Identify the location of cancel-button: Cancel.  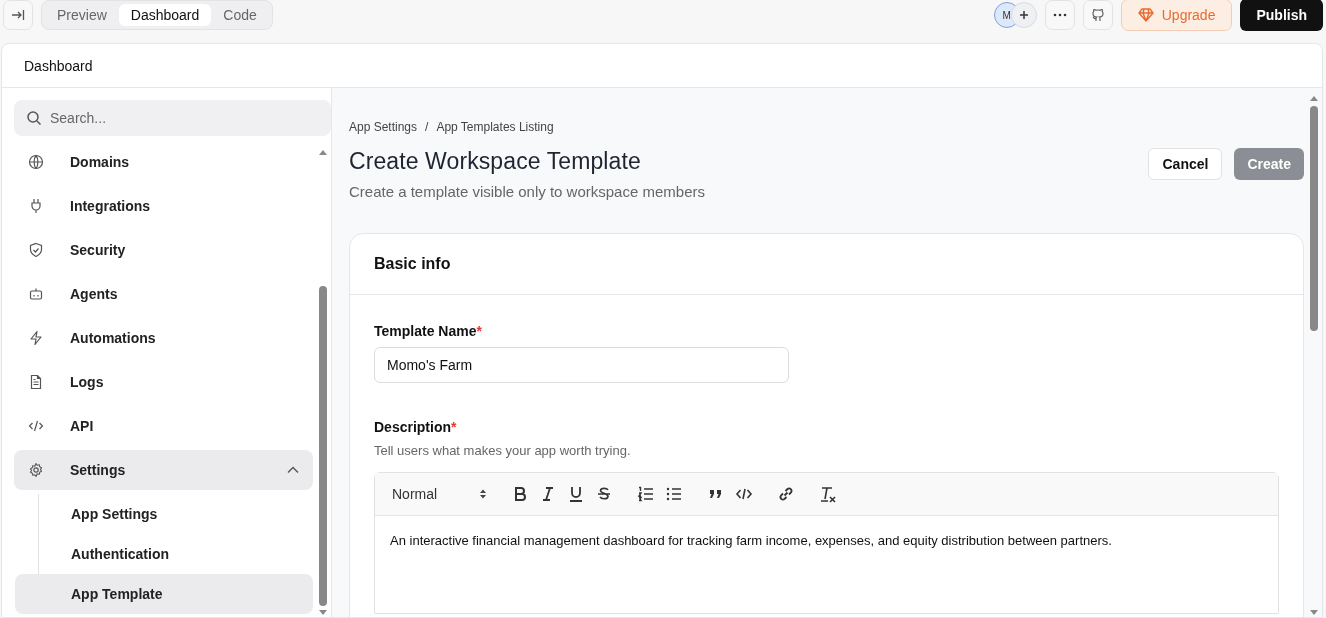
(1185, 164).